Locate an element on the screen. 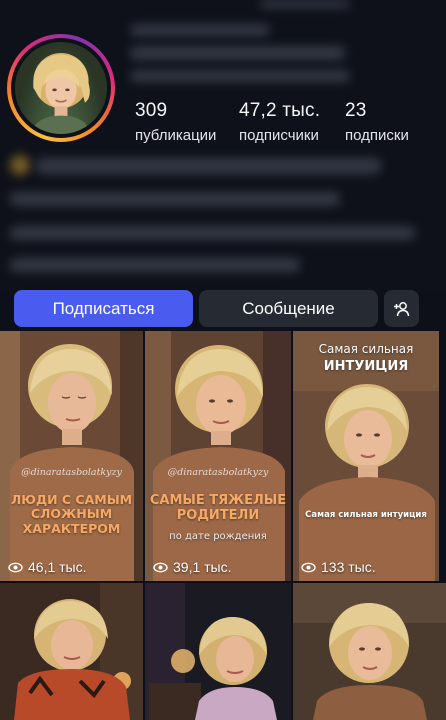 This screenshot has width=446, height=720. following-label: подписки is located at coordinates (377, 135).